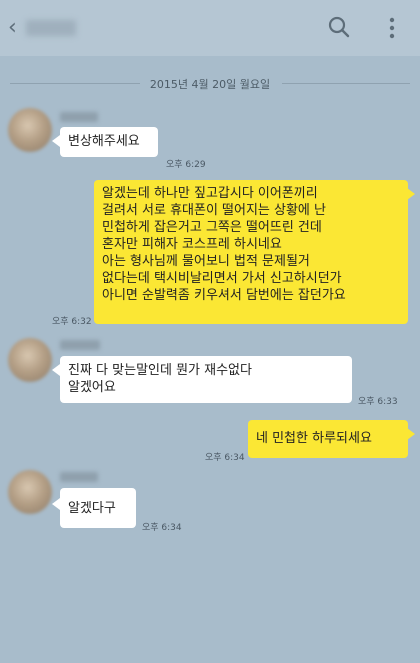 This screenshot has height=663, width=420. I want to click on message-time: 오후 6:32, so click(72, 322).